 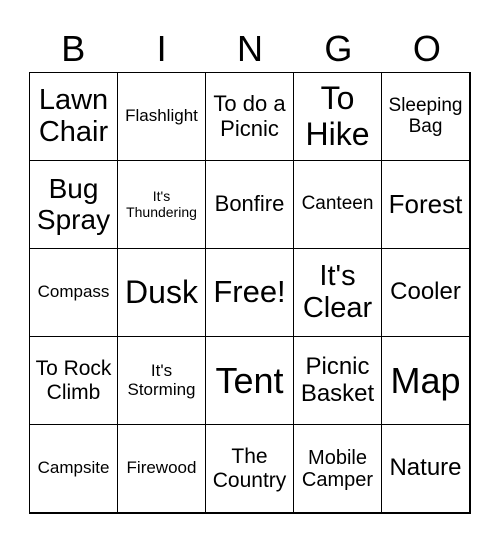 I want to click on bingo-cell: Canteen, so click(x=337, y=204).